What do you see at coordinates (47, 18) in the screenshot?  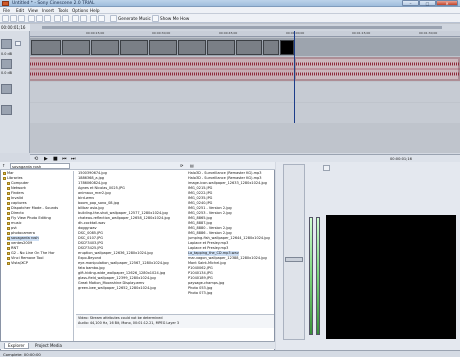 I see `paste-icon` at bounding box center [47, 18].